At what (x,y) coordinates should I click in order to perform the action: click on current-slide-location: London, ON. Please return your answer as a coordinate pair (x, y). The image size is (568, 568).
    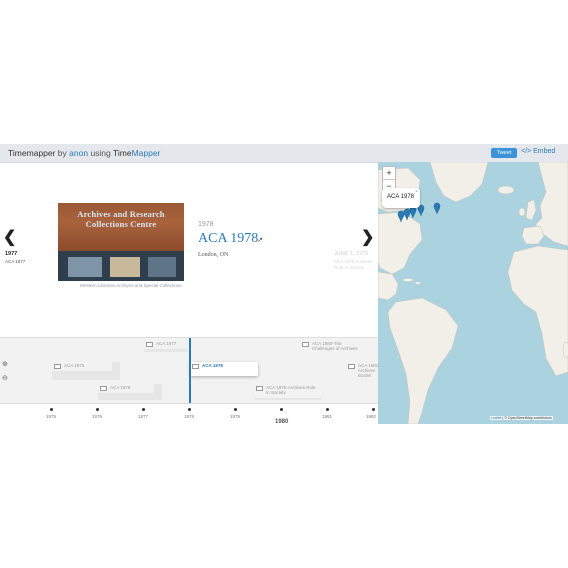
    Looking at the image, I should click on (213, 255).